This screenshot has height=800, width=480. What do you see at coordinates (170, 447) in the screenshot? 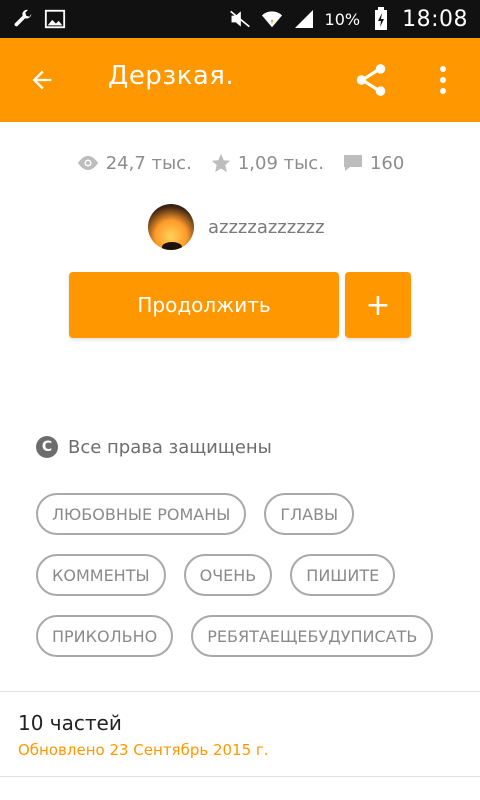
I see `copyright-text: Все права защищены` at bounding box center [170, 447].